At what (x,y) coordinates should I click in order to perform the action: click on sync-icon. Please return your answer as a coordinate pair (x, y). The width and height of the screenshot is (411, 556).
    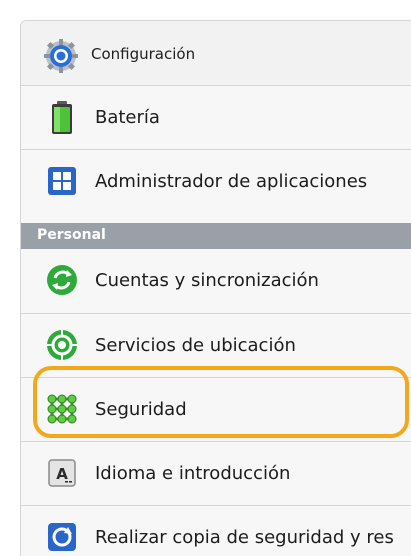
    Looking at the image, I should click on (62, 280).